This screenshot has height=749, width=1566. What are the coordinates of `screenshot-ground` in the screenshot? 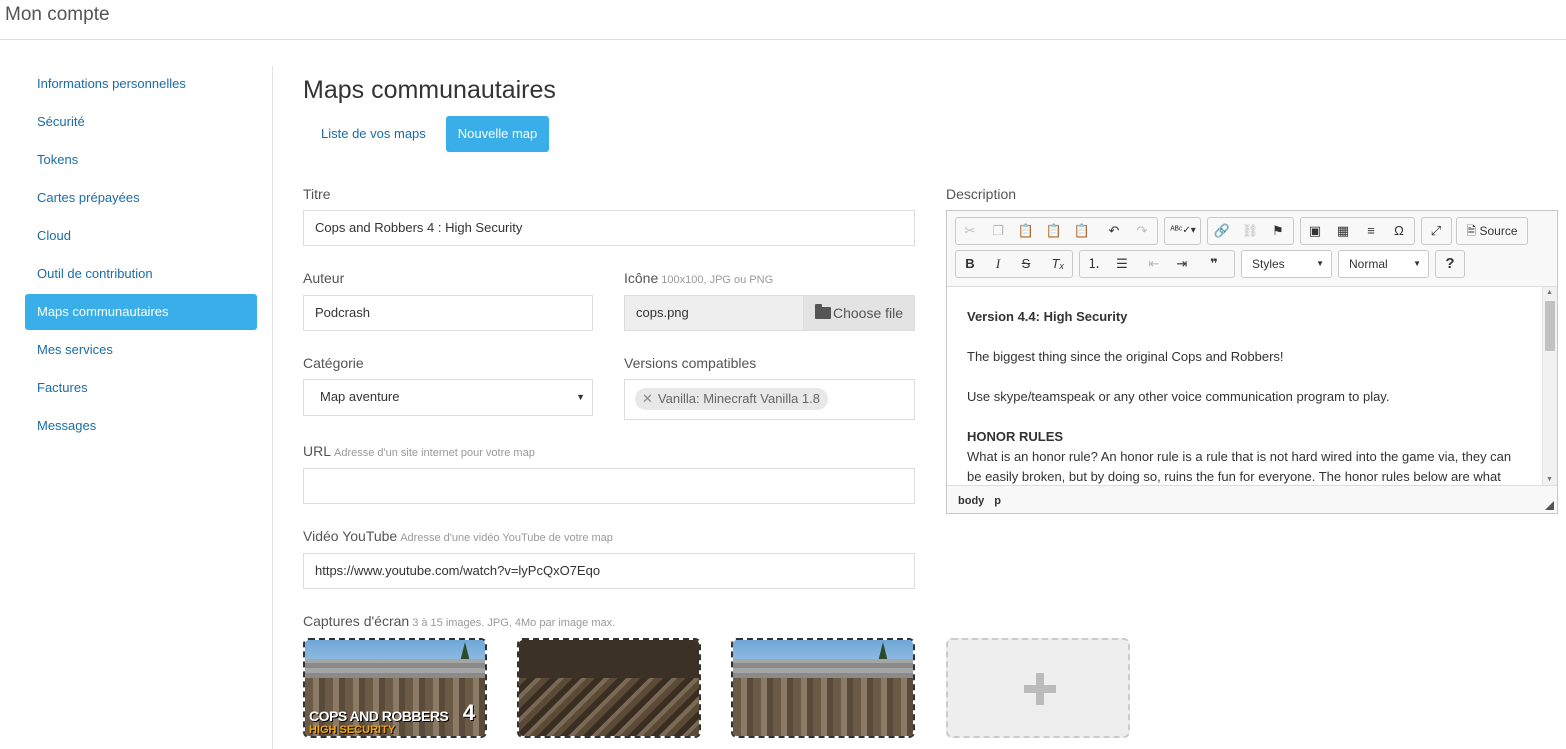 It's located at (823, 707).